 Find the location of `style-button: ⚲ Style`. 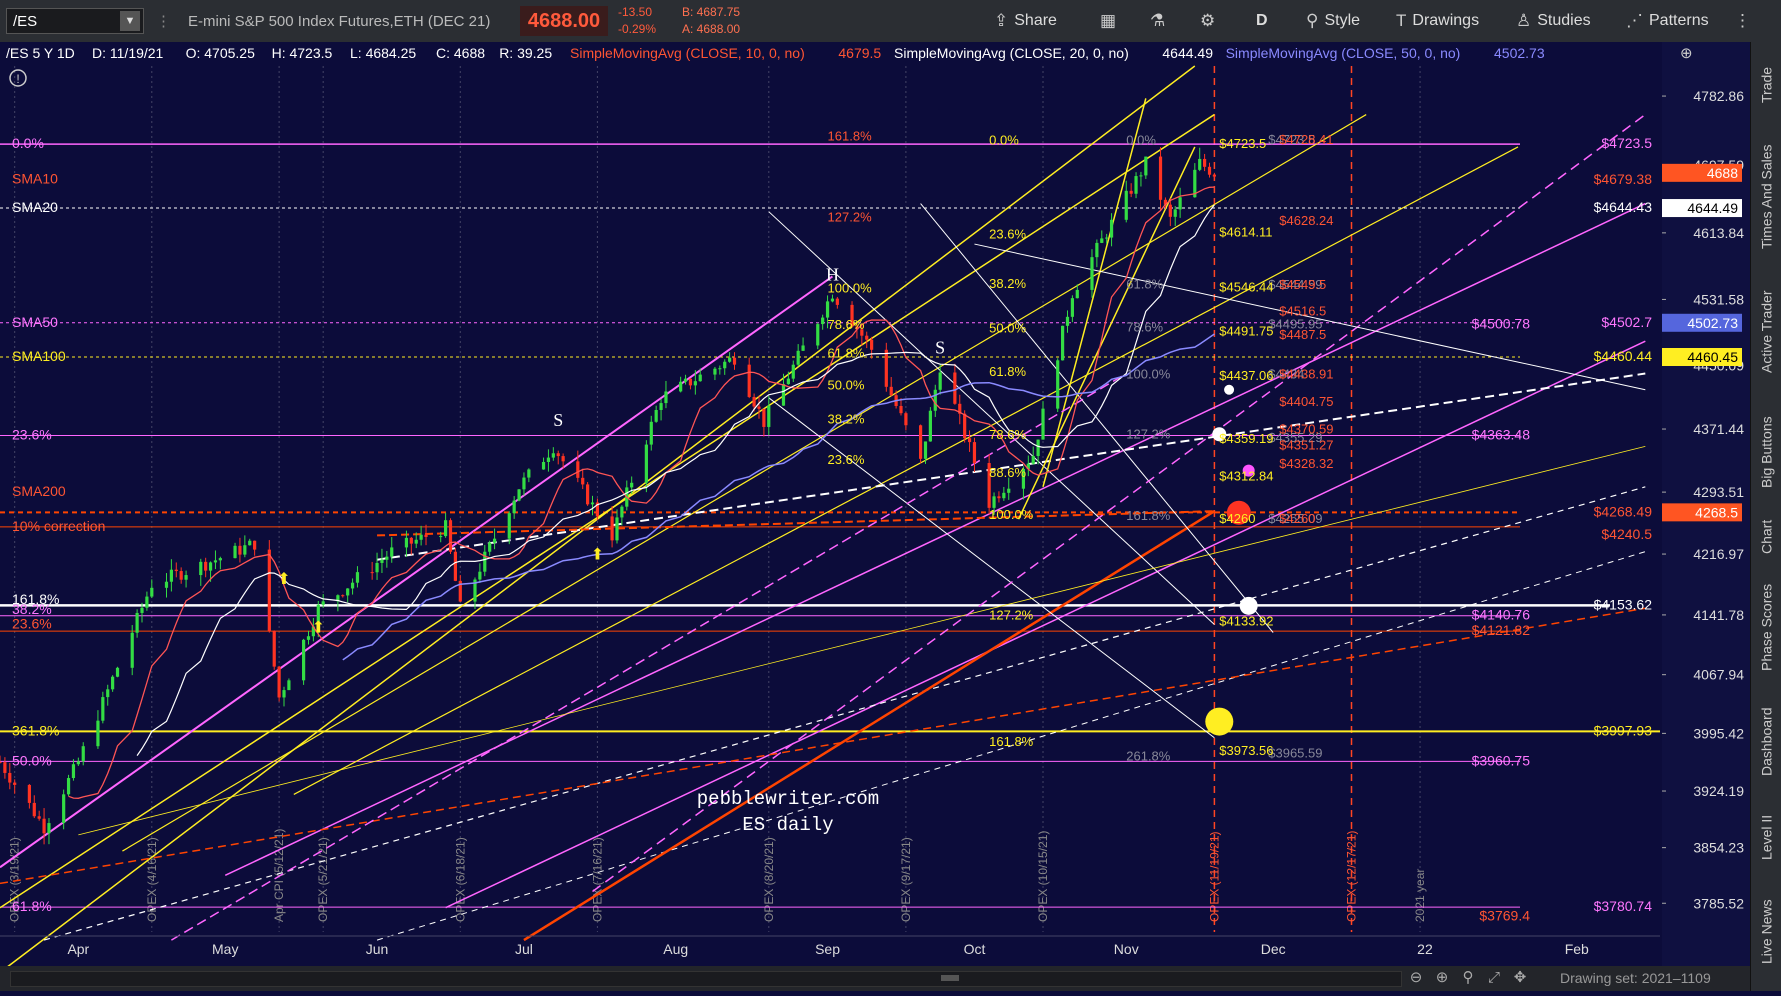

style-button: ⚲ Style is located at coordinates (1333, 21).